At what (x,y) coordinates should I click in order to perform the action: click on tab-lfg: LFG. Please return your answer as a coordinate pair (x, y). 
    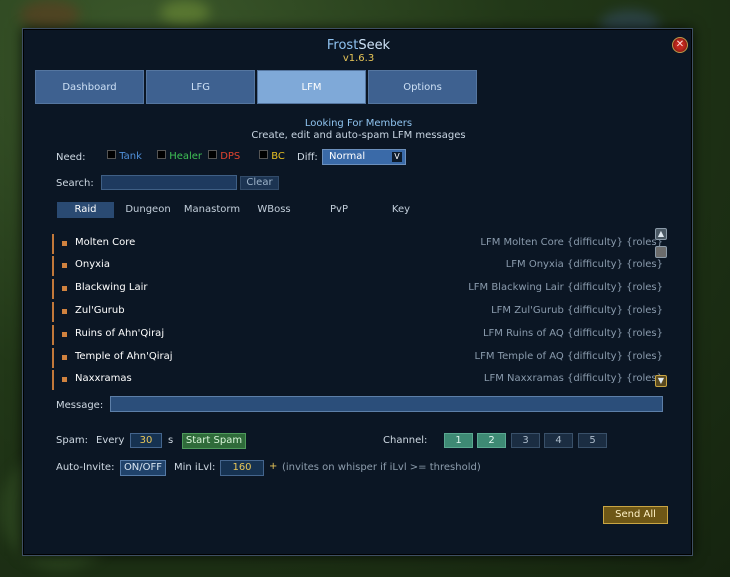
    Looking at the image, I should click on (200, 87).